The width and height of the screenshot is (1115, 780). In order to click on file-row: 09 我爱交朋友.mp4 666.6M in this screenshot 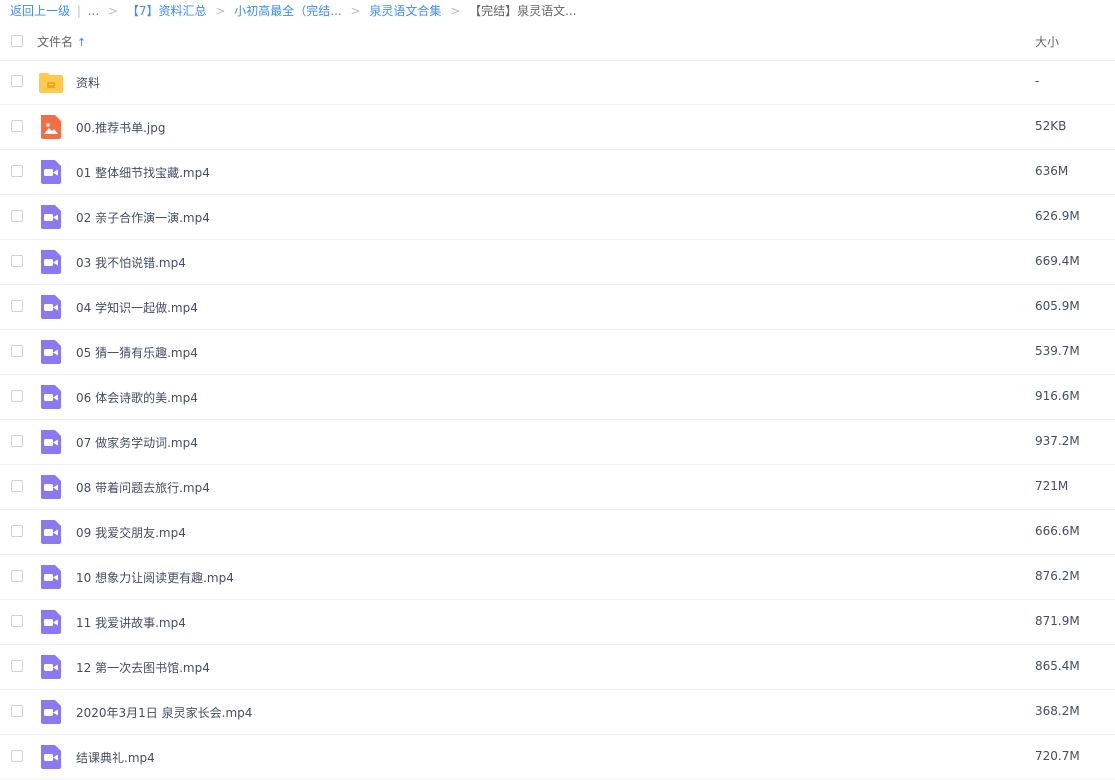, I will do `click(557, 532)`.